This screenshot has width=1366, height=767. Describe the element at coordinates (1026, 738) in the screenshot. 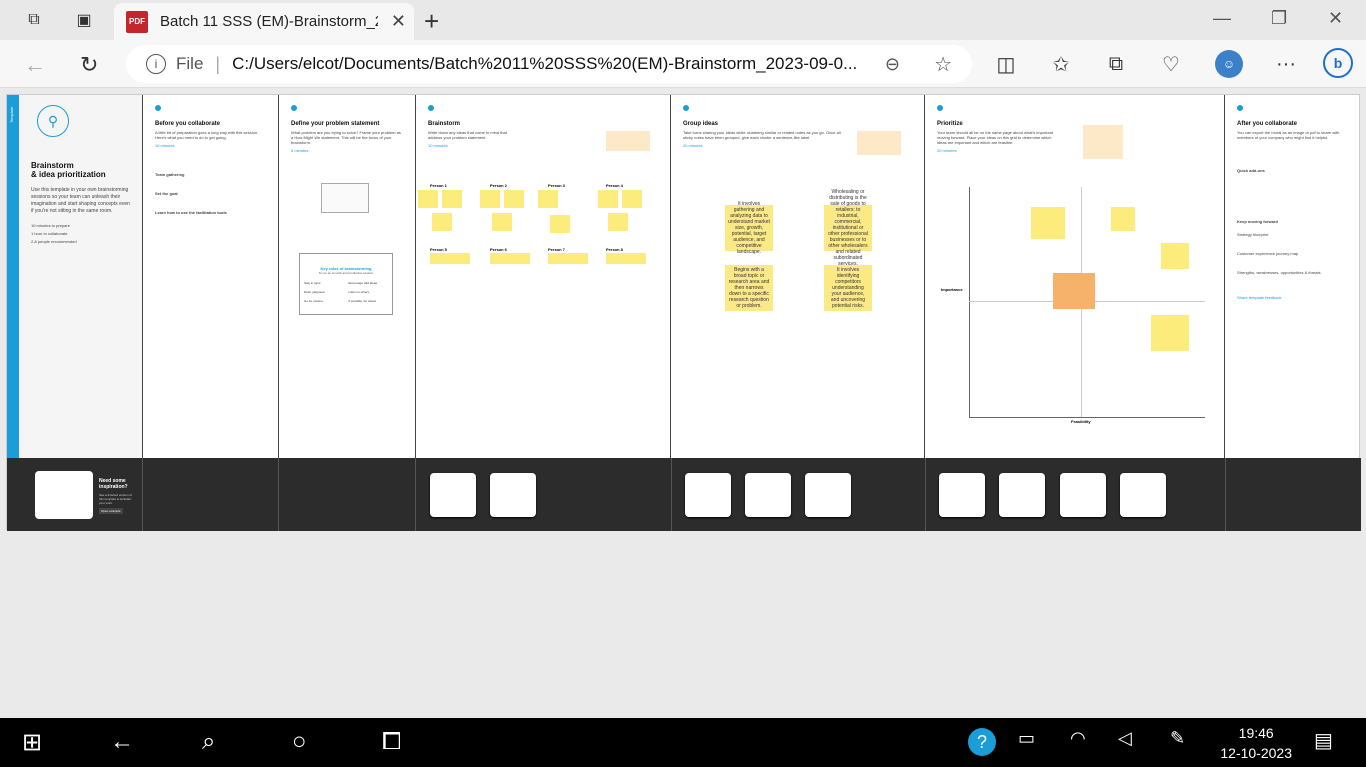

I see `battery-icon: ▭` at that location.